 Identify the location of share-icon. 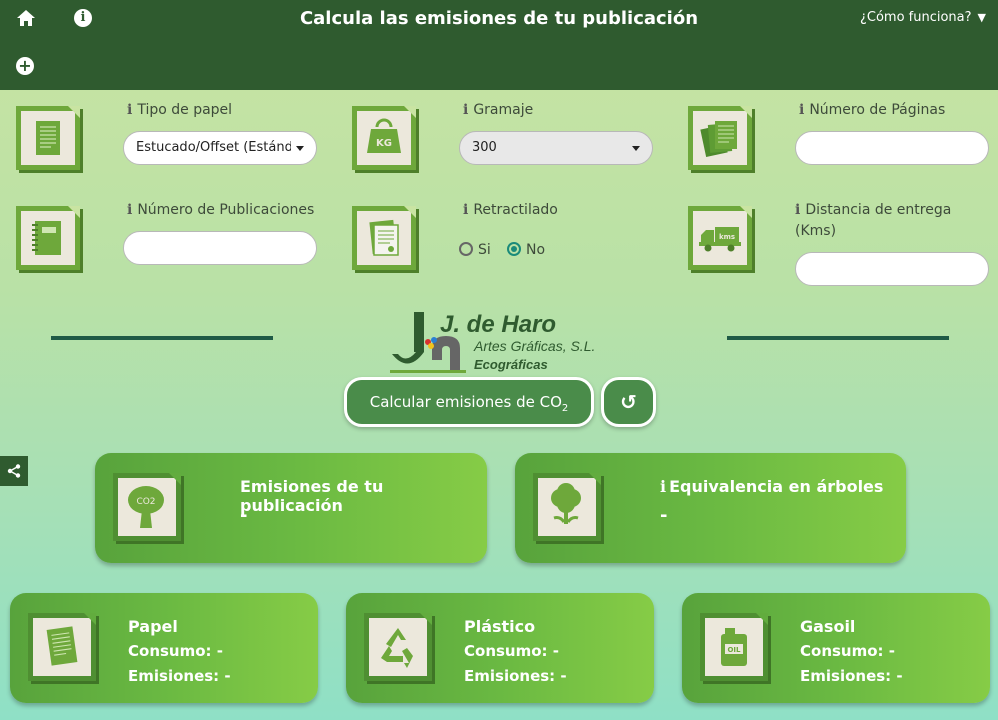
(14, 471).